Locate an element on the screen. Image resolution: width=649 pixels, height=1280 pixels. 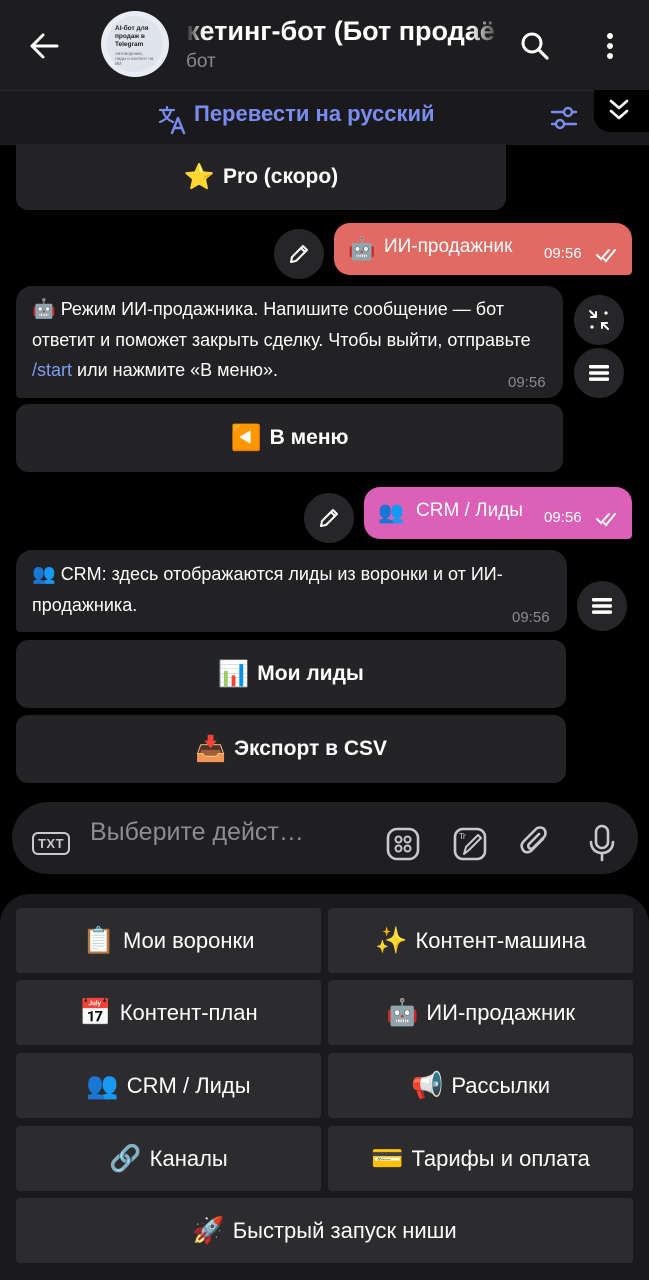
mailings-button: 📢 Рассылки is located at coordinates (480, 1085).